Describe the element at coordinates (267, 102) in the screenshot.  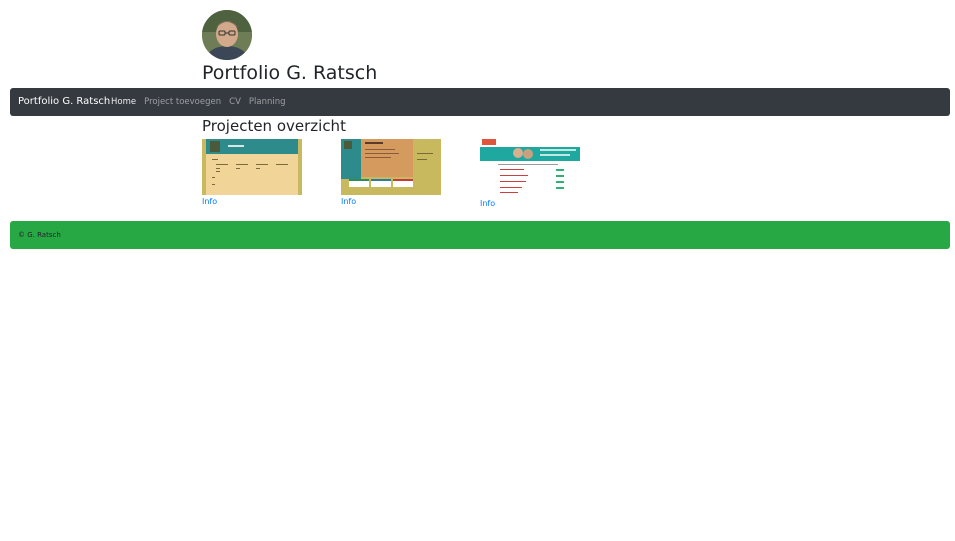
I see `nav-item-planning: Planning` at that location.